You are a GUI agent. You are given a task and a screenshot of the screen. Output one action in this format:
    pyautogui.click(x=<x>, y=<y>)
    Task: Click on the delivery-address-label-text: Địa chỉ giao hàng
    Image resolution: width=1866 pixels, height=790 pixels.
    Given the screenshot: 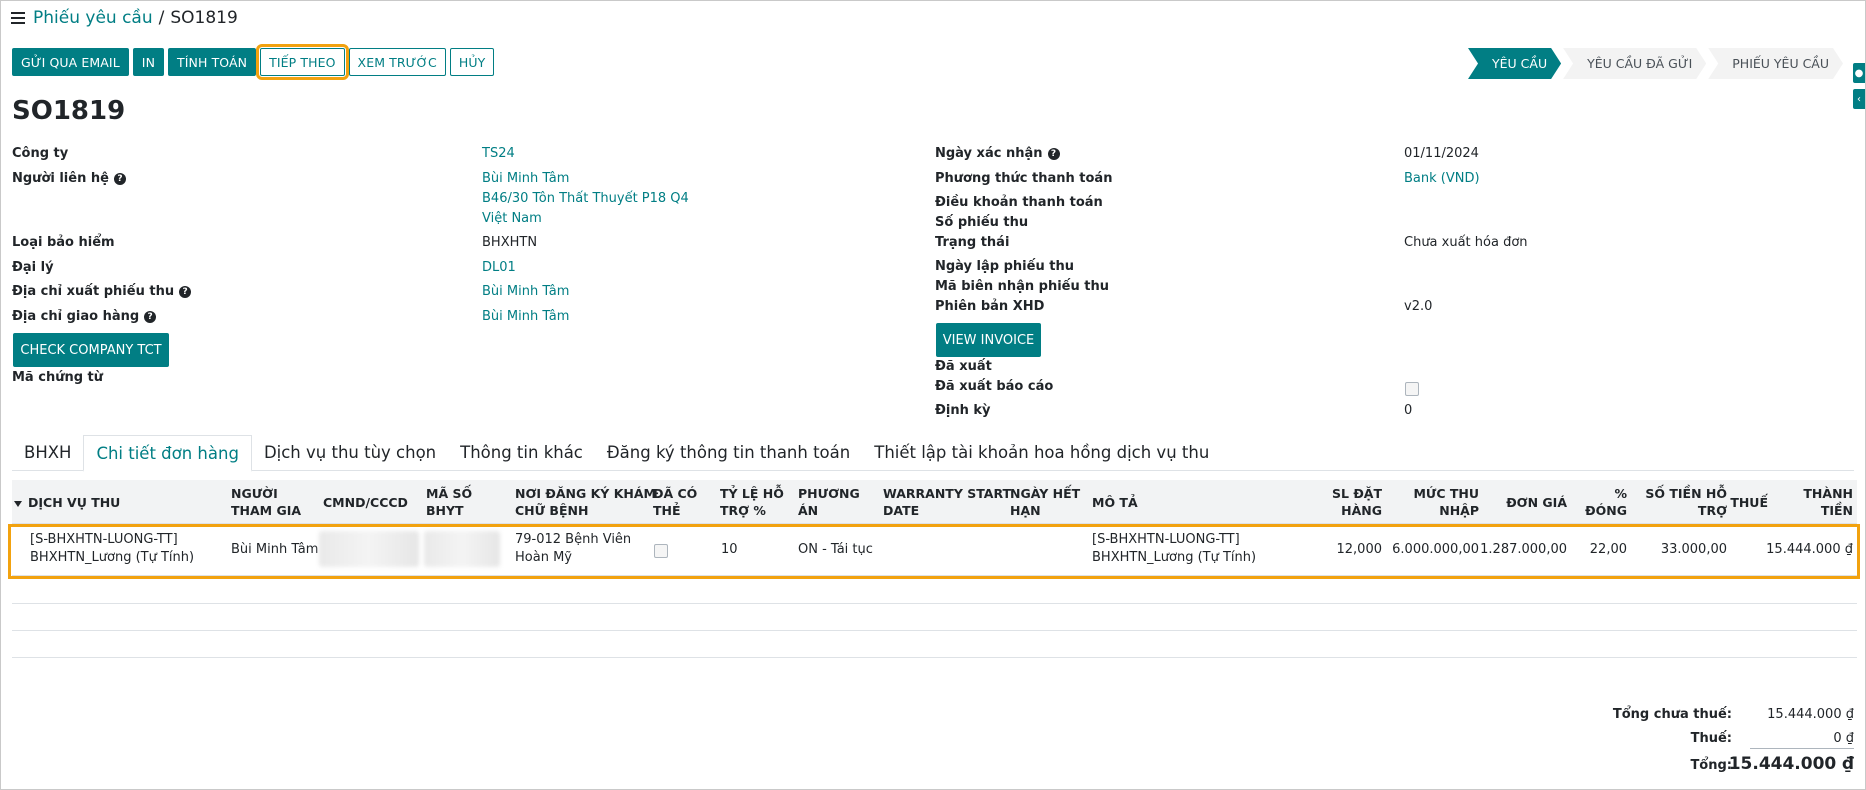 What is the action you would take?
    pyautogui.click(x=76, y=316)
    